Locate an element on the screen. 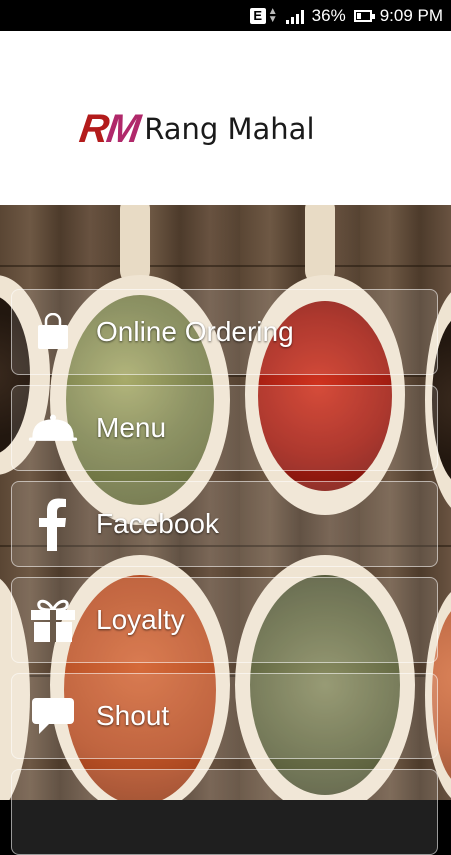 The width and height of the screenshot is (451, 855). shopping-bag-icon is located at coordinates (53, 332).